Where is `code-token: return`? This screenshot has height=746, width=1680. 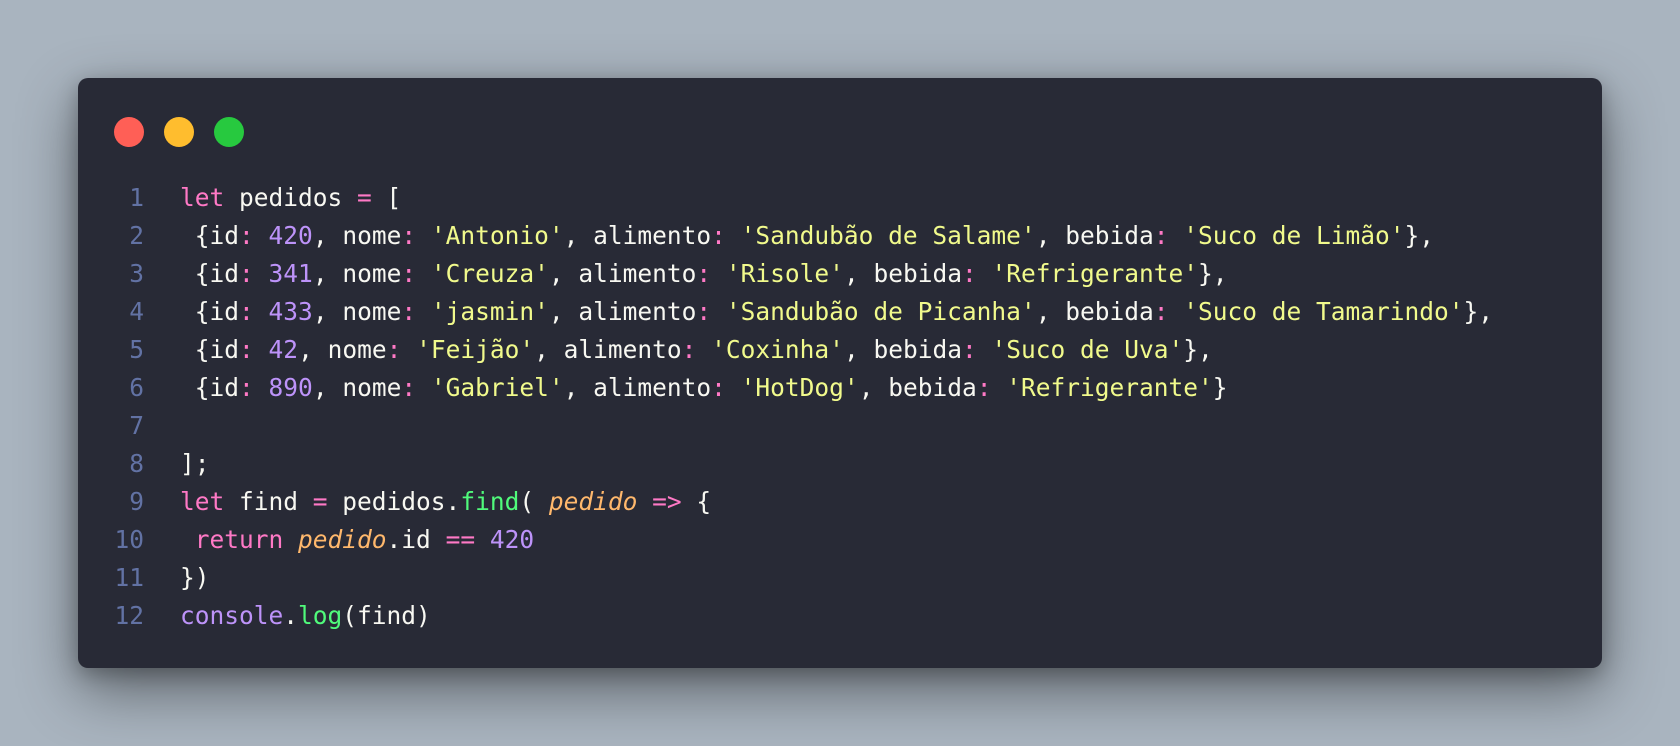 code-token: return is located at coordinates (232, 539).